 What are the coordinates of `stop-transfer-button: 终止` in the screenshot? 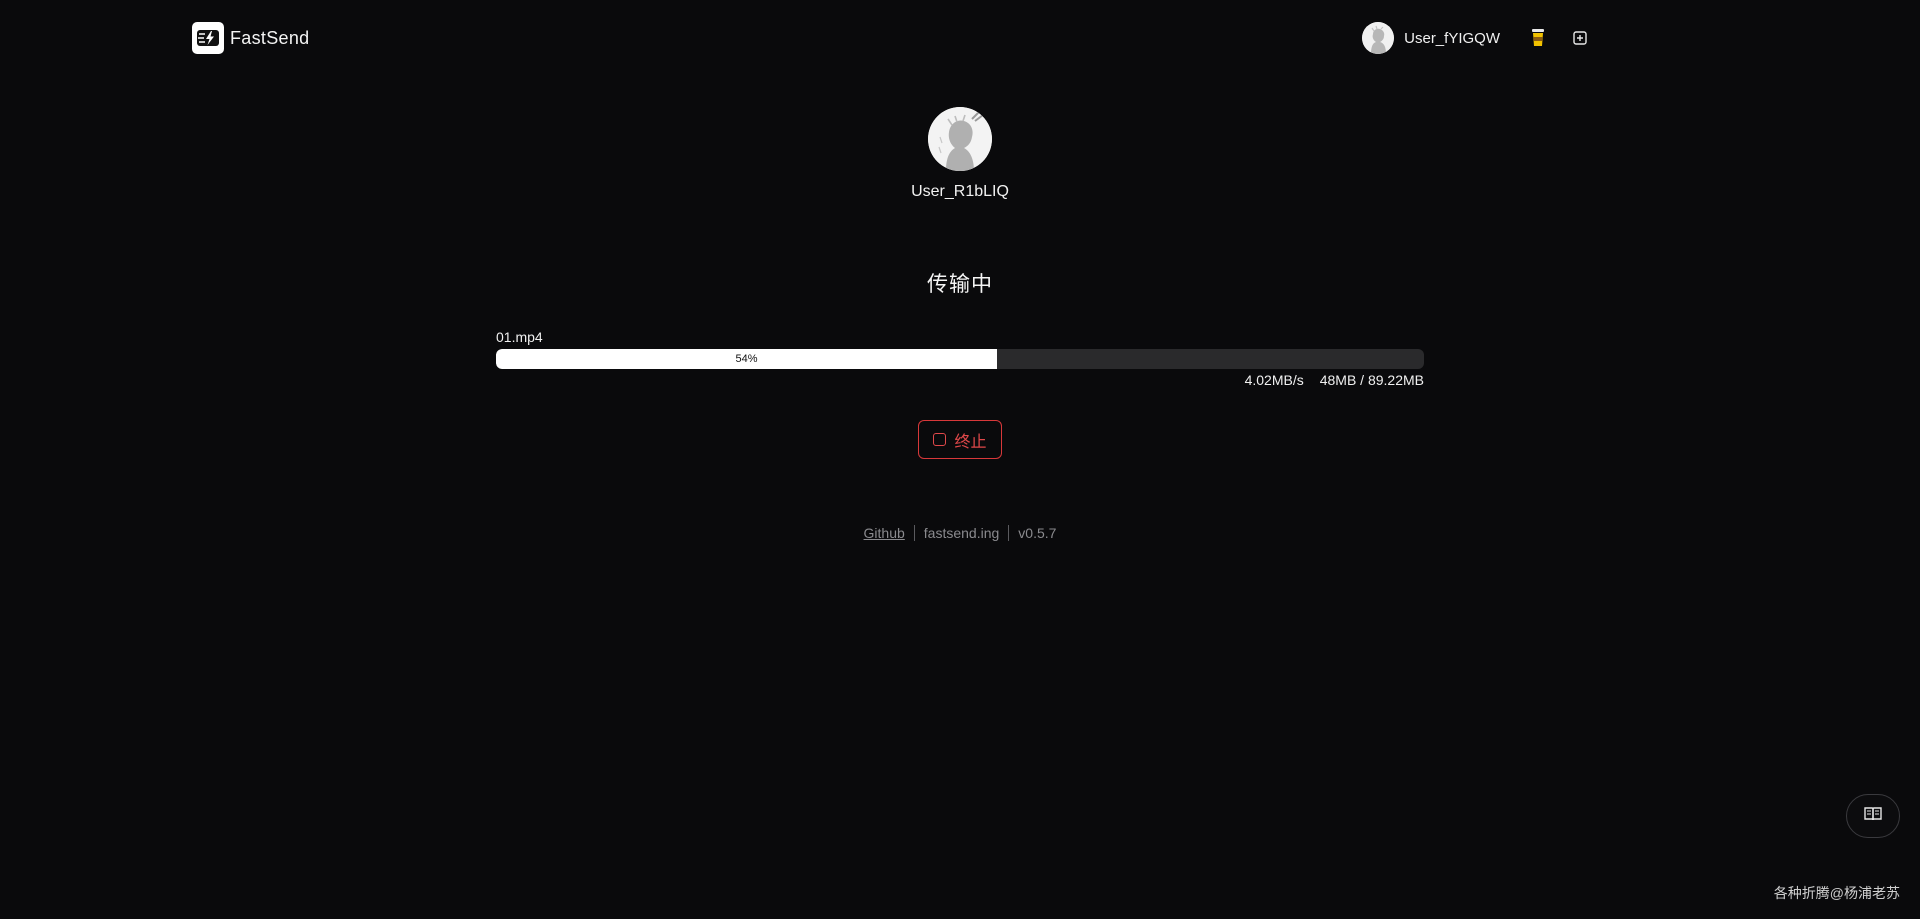 It's located at (960, 439).